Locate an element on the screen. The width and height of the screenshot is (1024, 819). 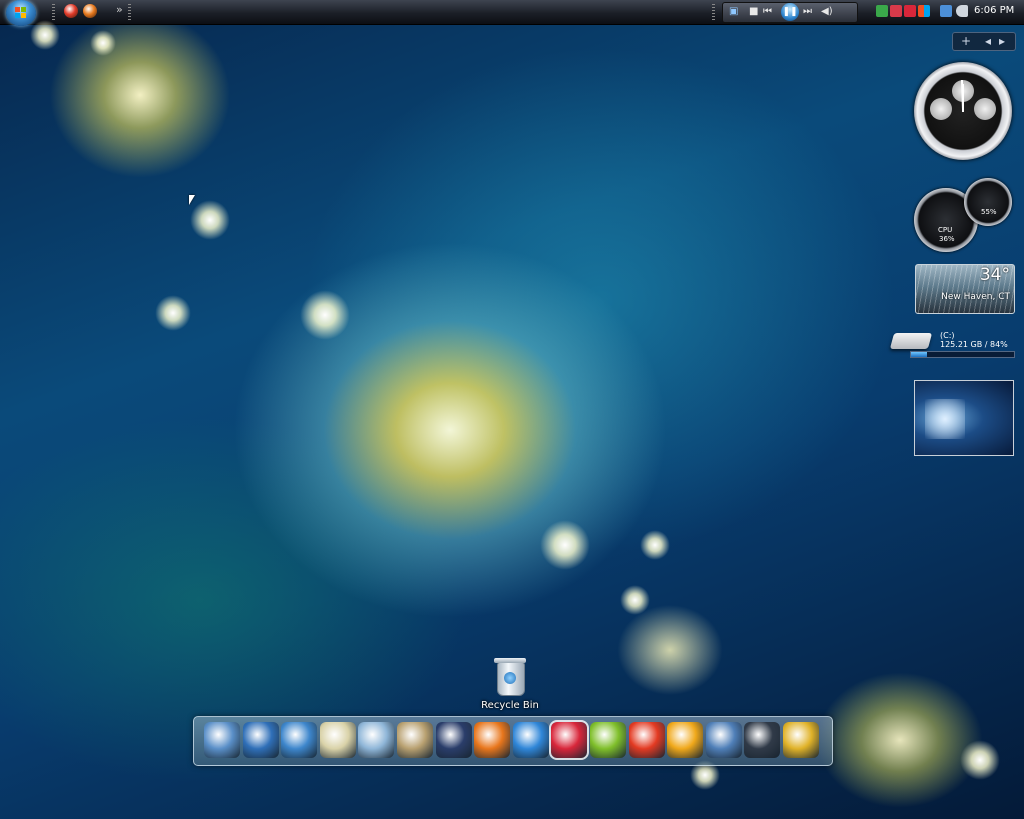
weather-city: New Haven, CT is located at coordinates (975, 297).